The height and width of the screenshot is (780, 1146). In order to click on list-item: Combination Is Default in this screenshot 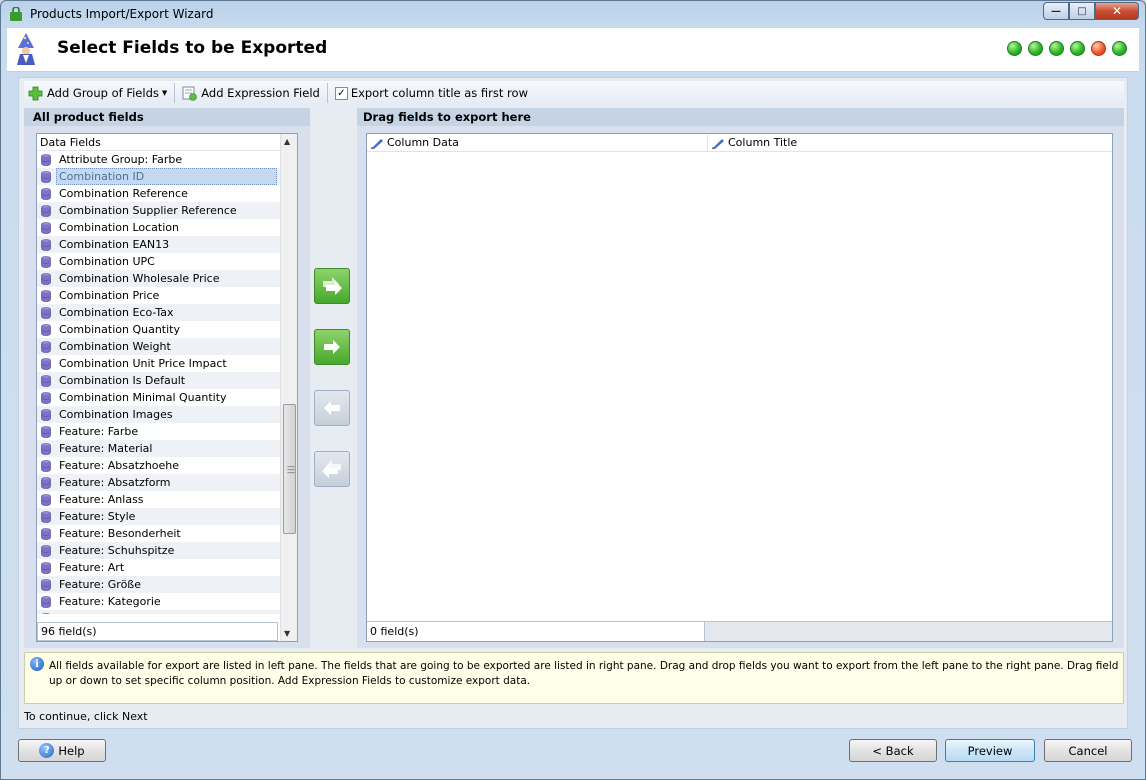, I will do `click(159, 380)`.